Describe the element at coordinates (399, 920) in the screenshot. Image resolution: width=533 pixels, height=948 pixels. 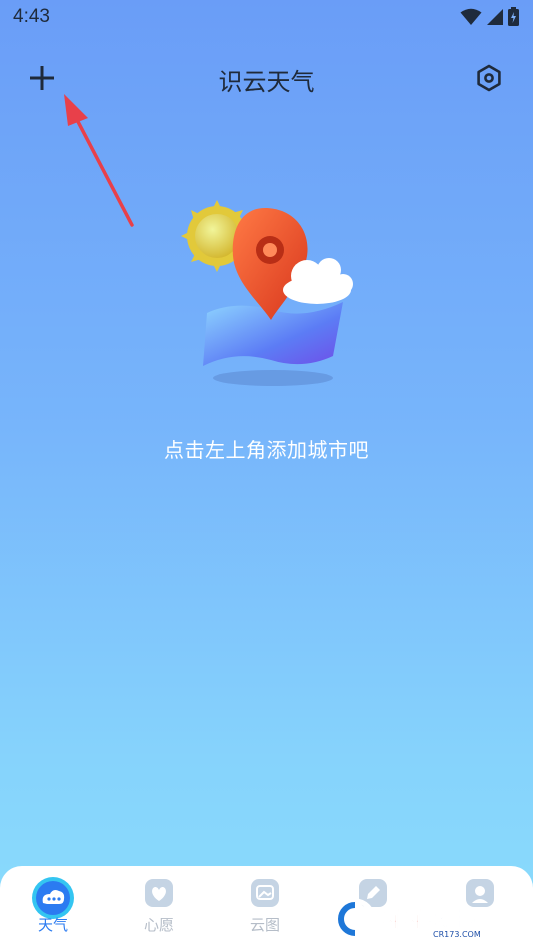
I see `svg-text: 西西` at that location.